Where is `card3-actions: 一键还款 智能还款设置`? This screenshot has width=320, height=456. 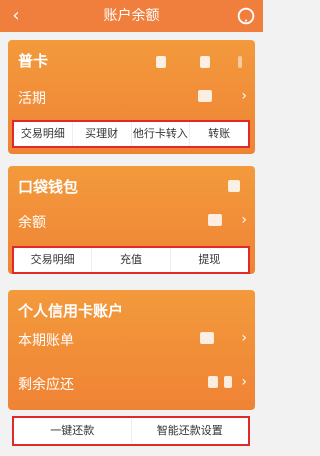
card3-actions: 一键还款 智能还款设置 is located at coordinates (131, 431).